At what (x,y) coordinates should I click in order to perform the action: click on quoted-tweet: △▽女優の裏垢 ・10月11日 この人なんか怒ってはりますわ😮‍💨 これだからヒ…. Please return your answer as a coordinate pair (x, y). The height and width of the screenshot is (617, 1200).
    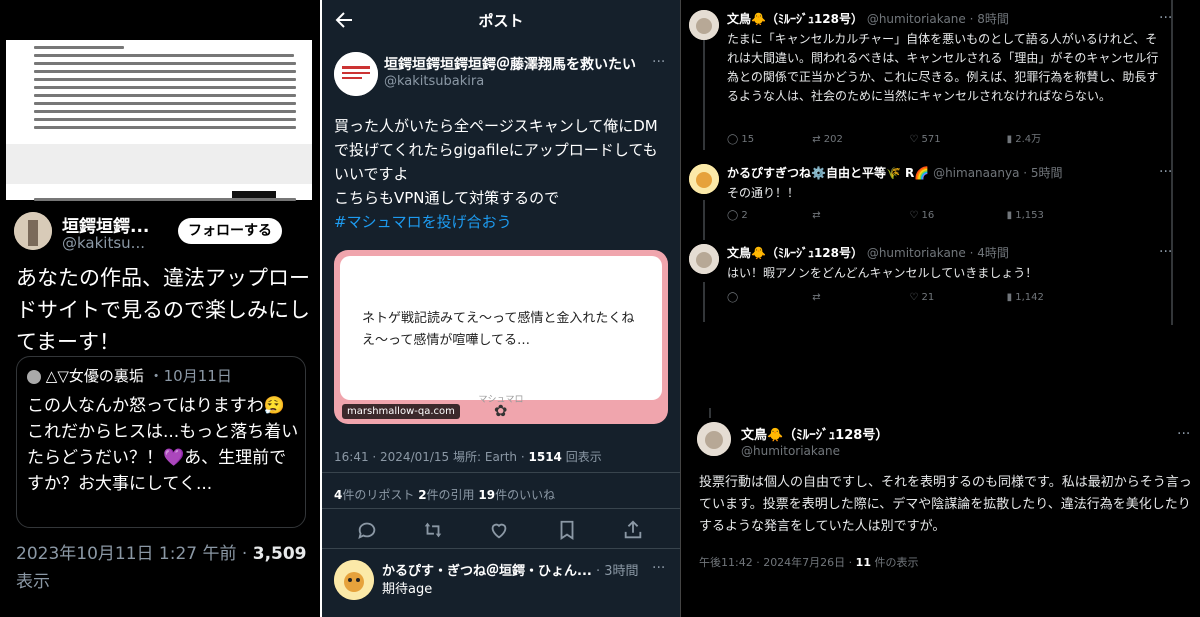
    Looking at the image, I should click on (161, 442).